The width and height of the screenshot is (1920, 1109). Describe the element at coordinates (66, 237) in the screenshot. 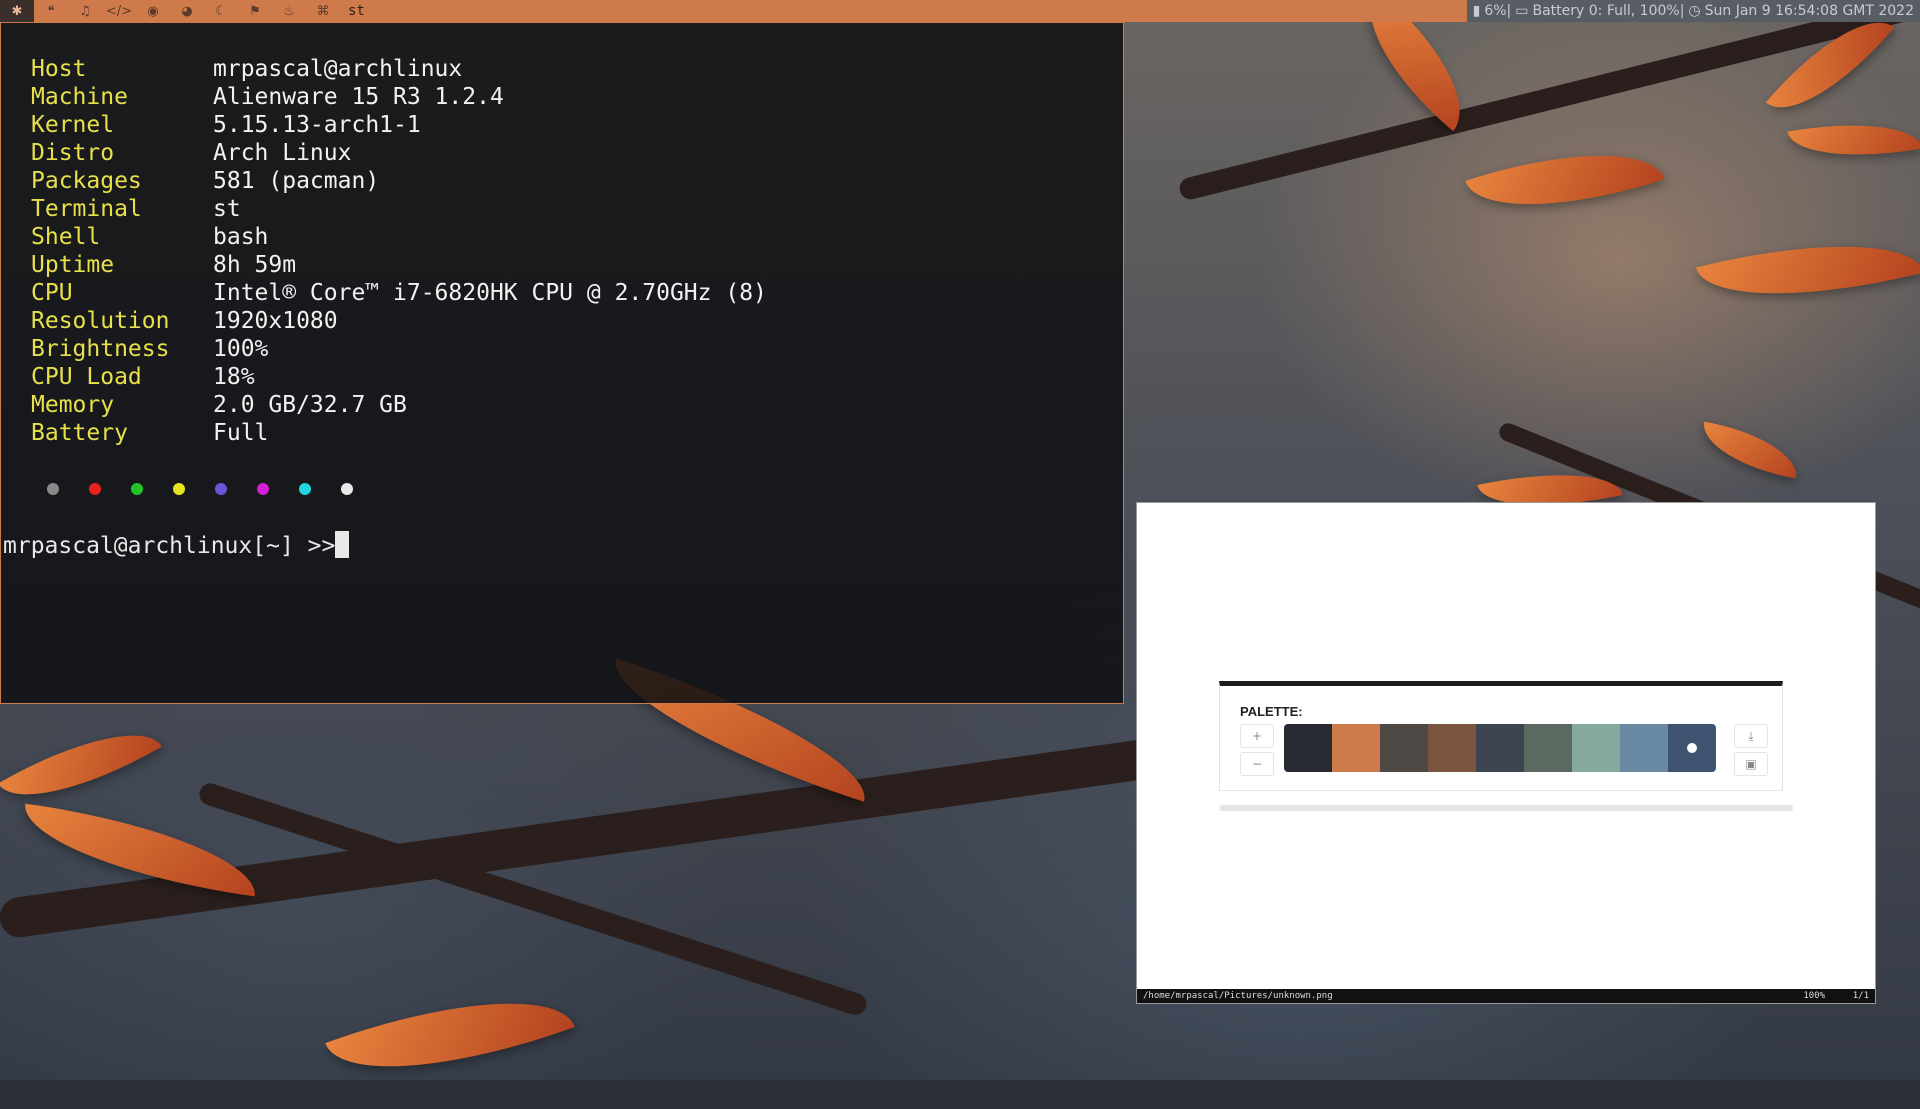

I see `info-key: Shell` at that location.